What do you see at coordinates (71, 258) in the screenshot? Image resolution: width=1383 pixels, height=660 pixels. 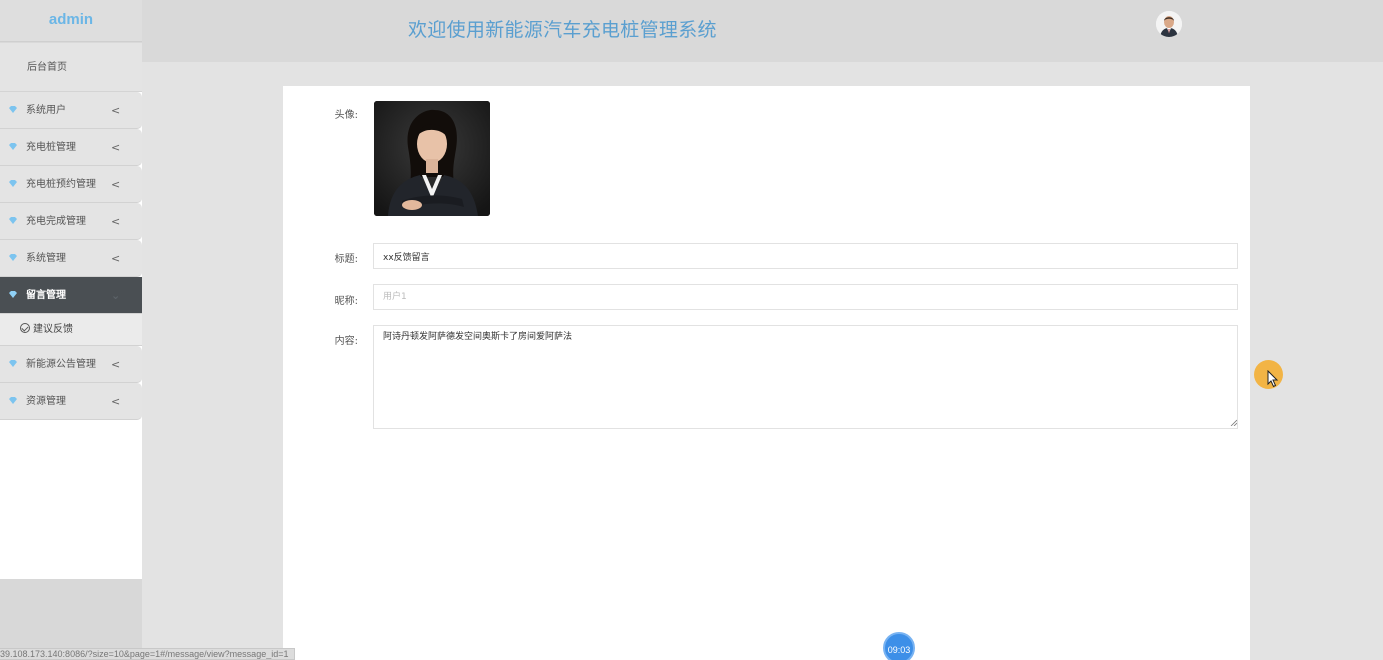 I see `sidebar-item-system-management: 系统管理 <` at bounding box center [71, 258].